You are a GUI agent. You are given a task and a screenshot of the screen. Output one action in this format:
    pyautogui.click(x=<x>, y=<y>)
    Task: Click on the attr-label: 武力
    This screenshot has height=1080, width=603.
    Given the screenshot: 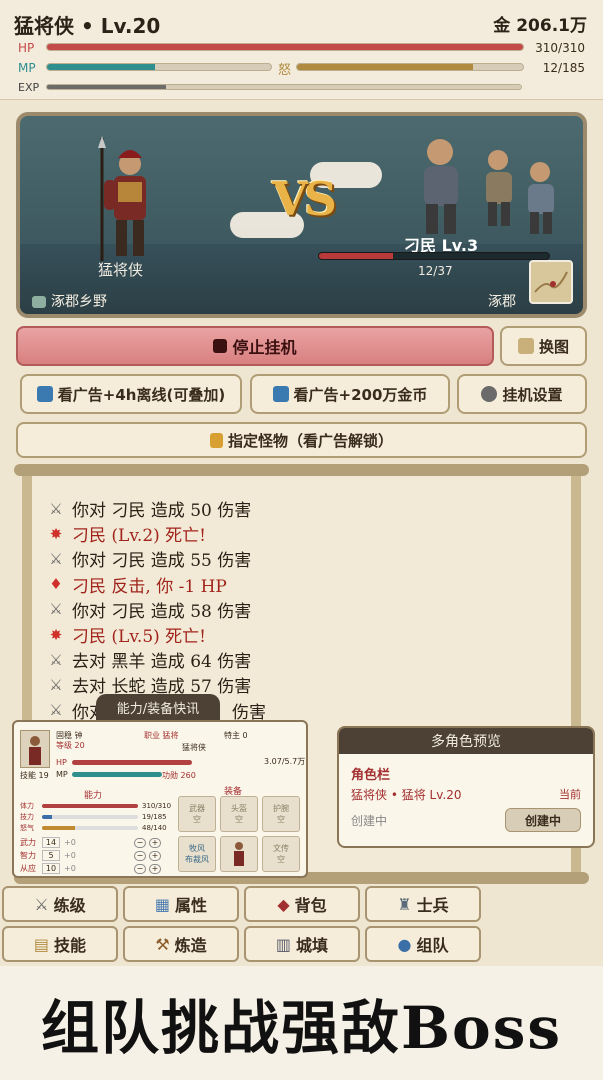 What is the action you would take?
    pyautogui.click(x=28, y=842)
    